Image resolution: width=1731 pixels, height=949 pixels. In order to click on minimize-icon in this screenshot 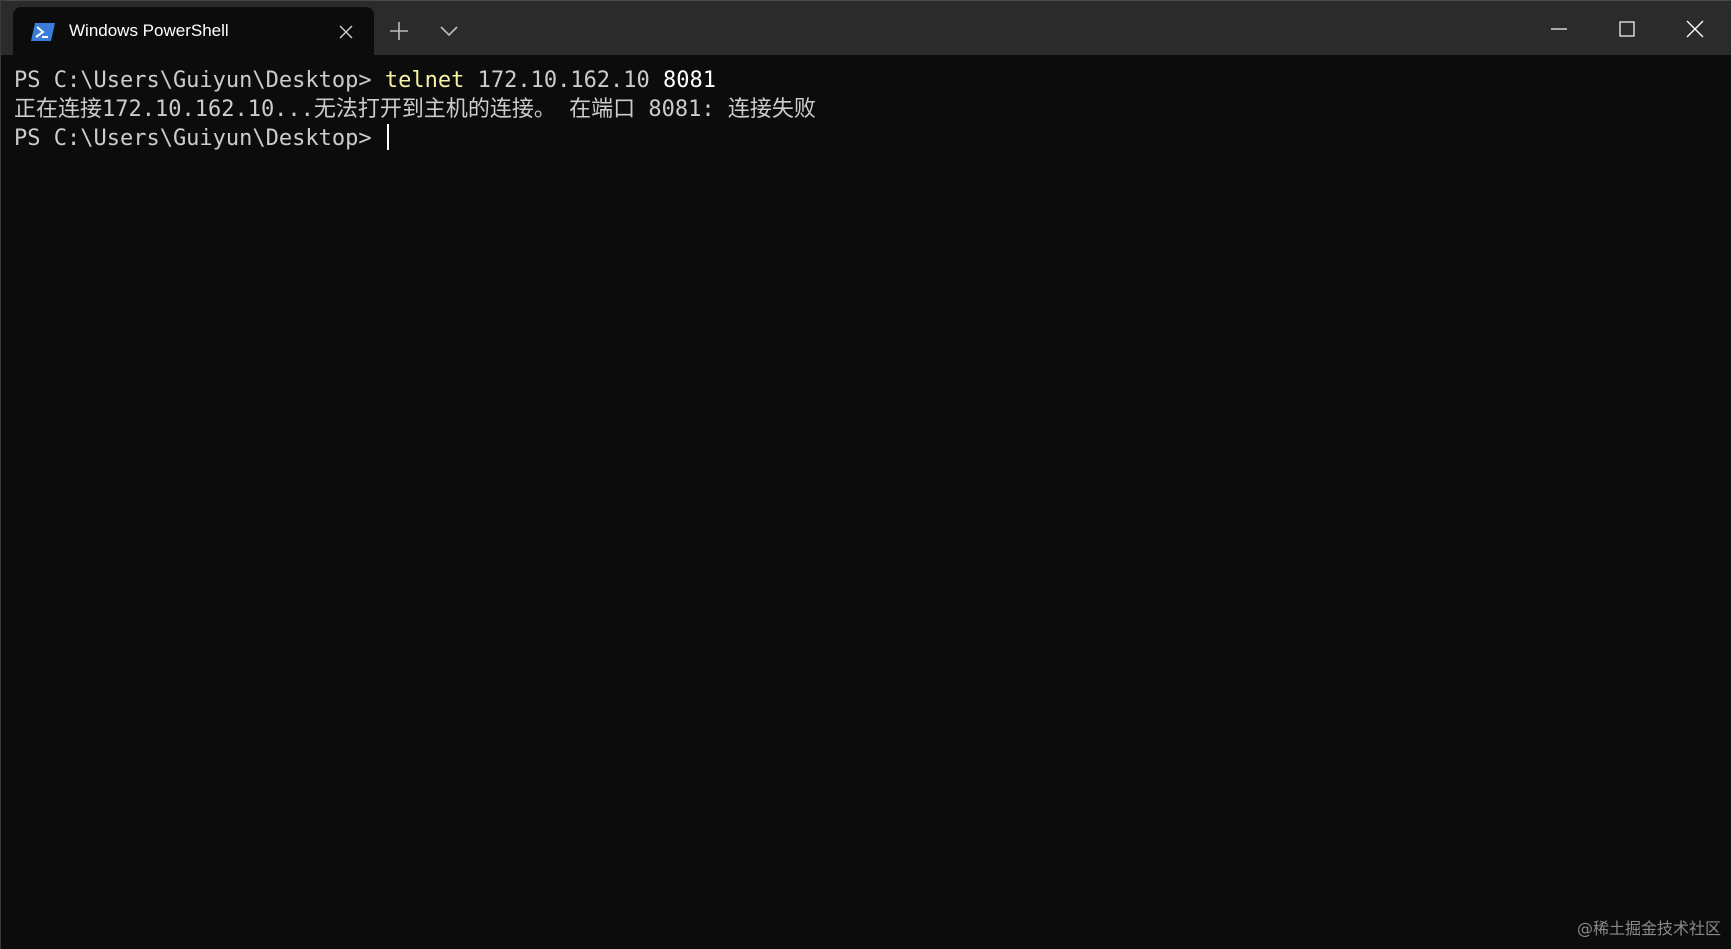, I will do `click(1559, 29)`.